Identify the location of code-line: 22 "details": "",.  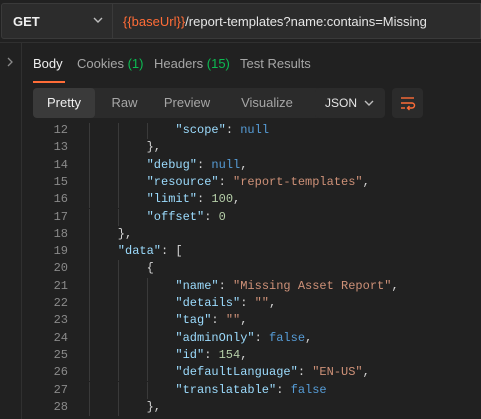
(251, 304).